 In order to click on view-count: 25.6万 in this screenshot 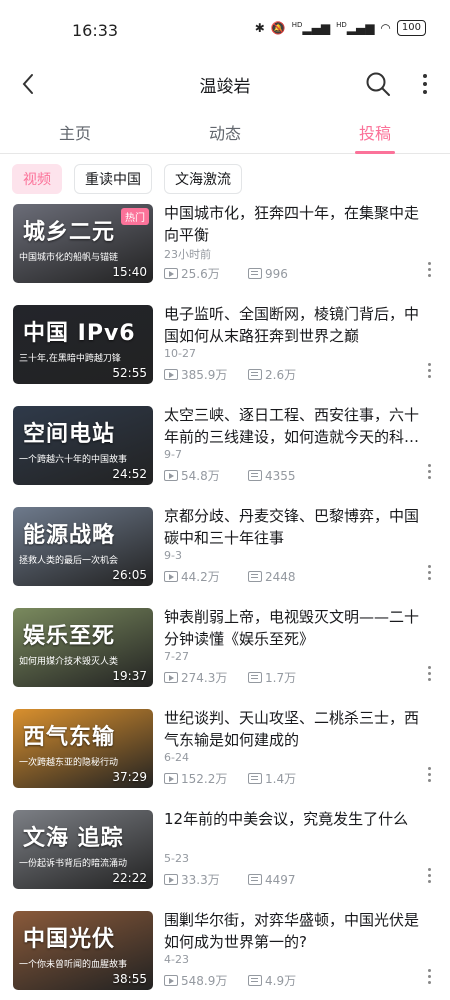, I will do `click(206, 273)`.